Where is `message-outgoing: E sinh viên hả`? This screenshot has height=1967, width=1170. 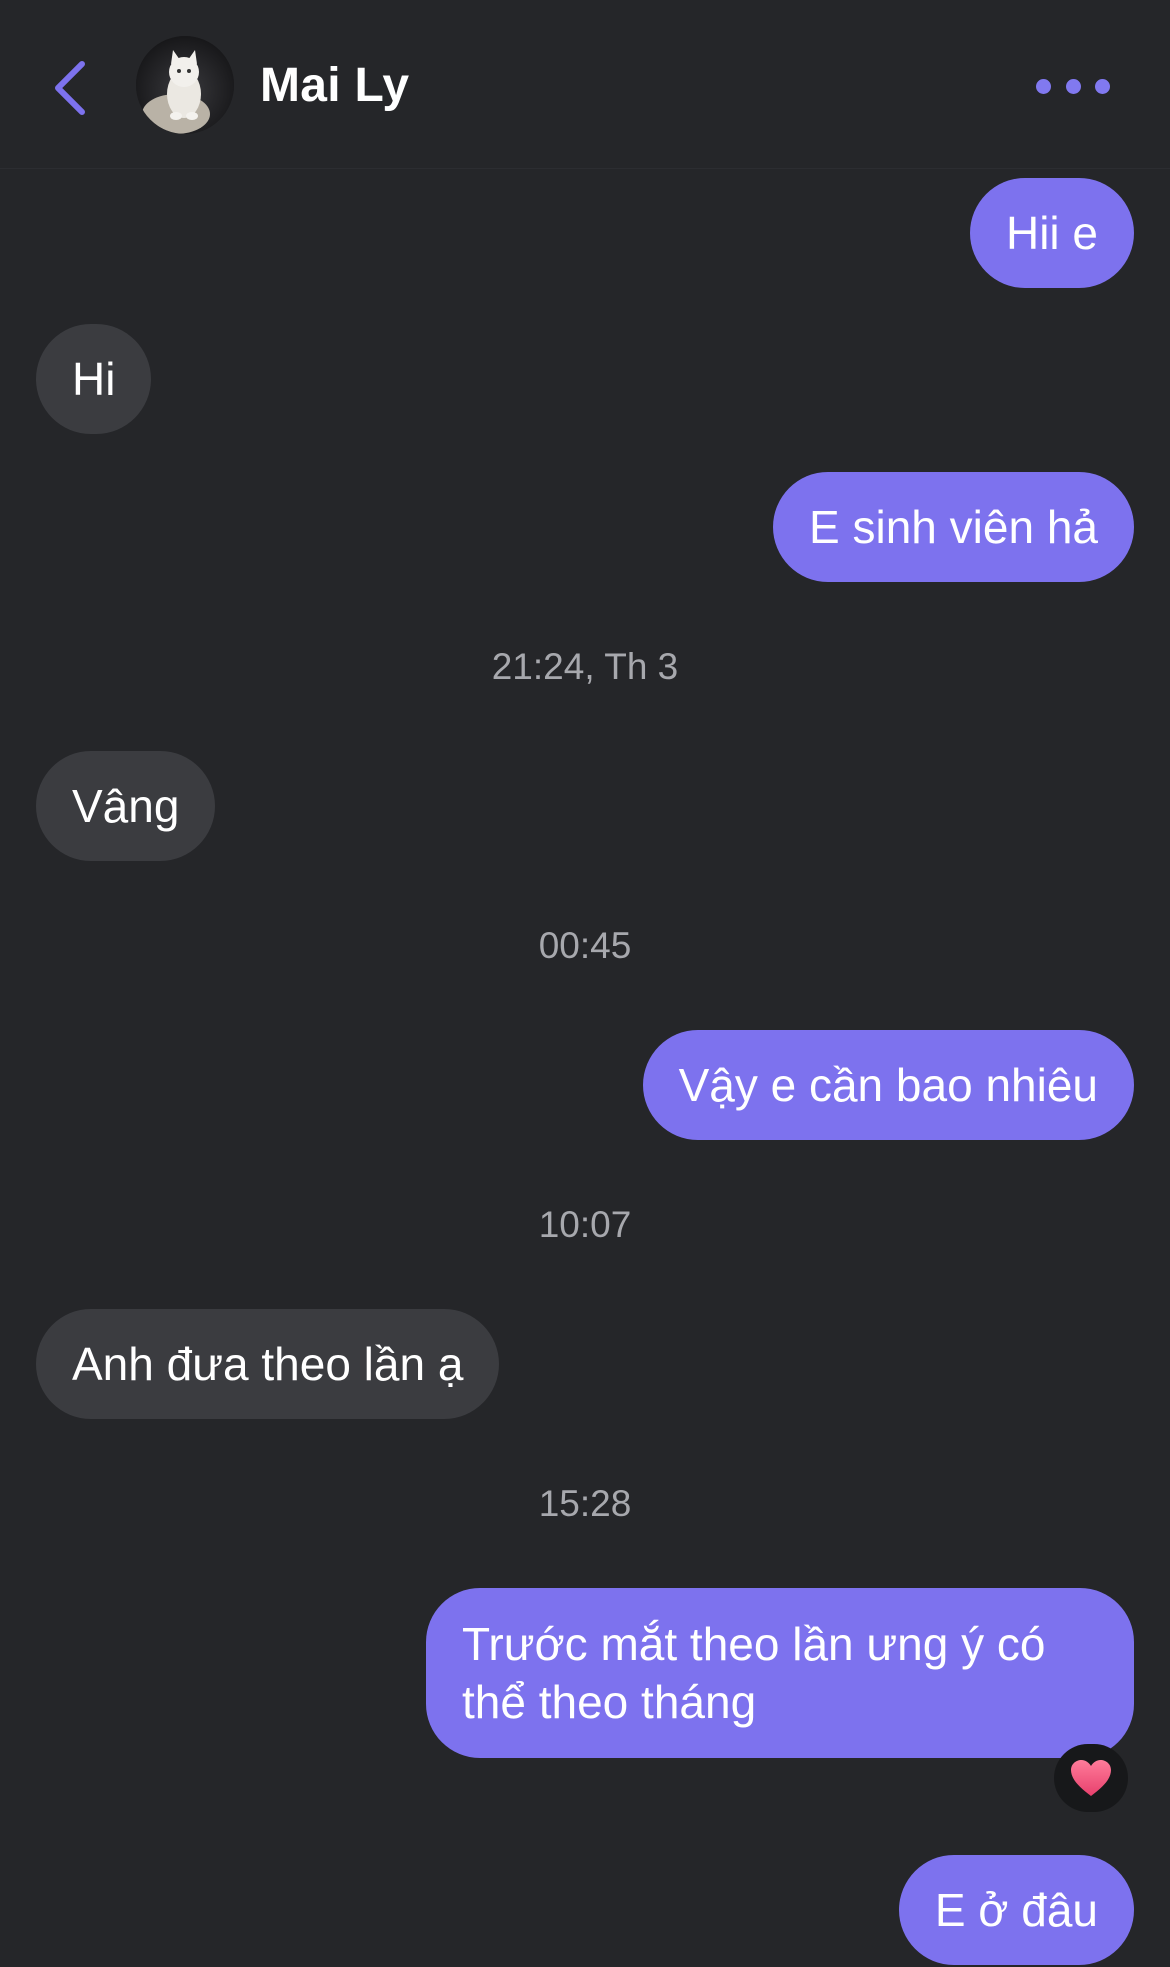
message-outgoing: E sinh viên hả is located at coordinates (953, 527).